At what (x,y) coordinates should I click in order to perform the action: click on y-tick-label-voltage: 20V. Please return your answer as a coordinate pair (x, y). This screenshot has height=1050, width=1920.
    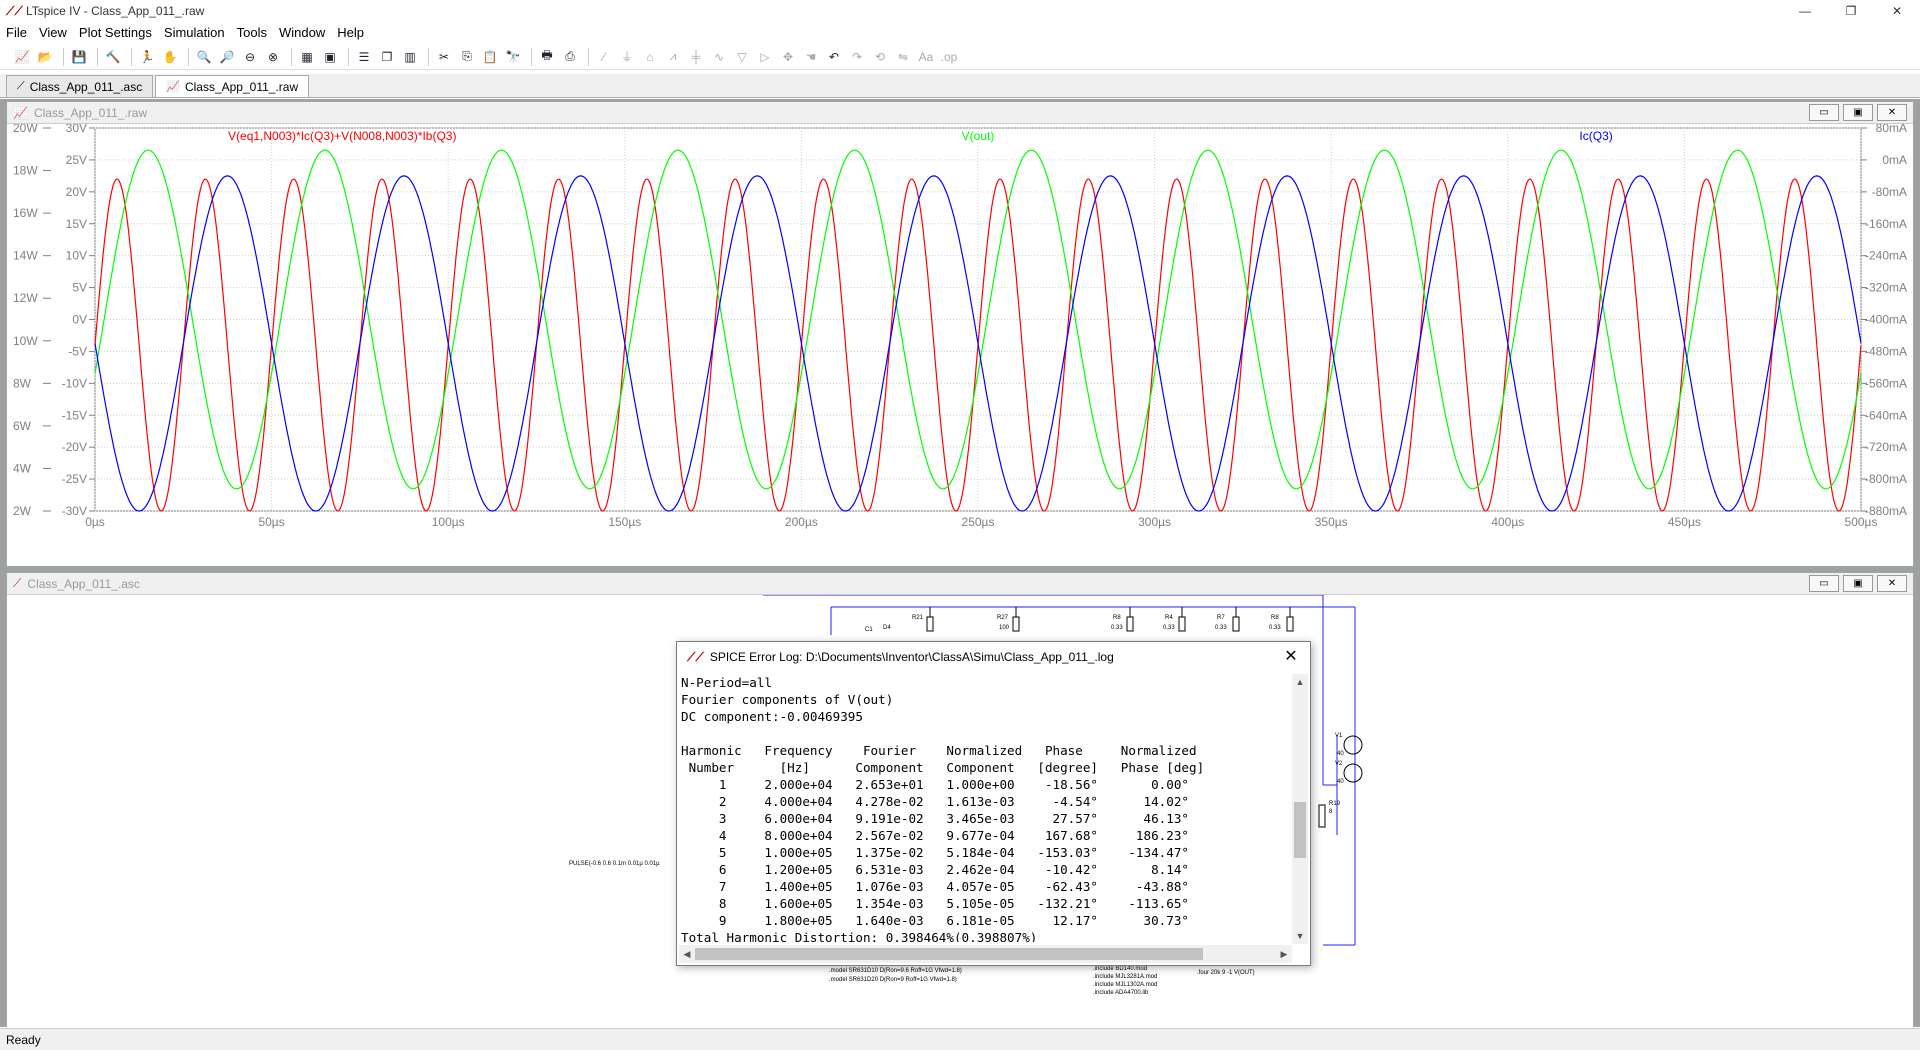
    Looking at the image, I should click on (76, 192).